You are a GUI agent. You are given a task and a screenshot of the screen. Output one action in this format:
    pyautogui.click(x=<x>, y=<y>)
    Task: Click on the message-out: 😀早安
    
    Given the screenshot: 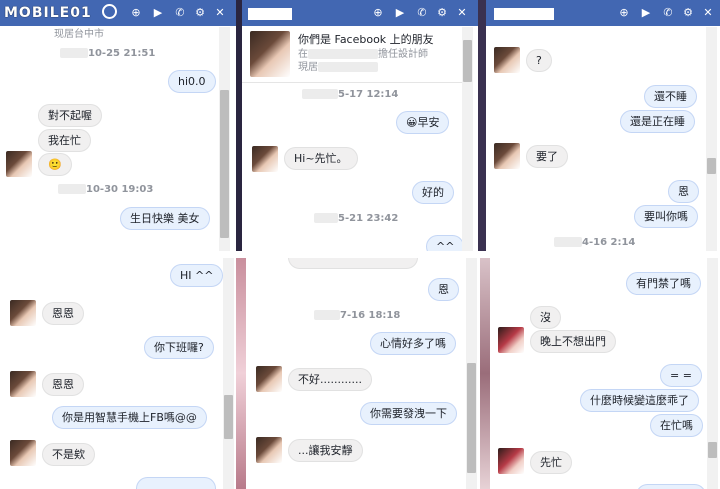 What is the action you would take?
    pyautogui.click(x=423, y=122)
    